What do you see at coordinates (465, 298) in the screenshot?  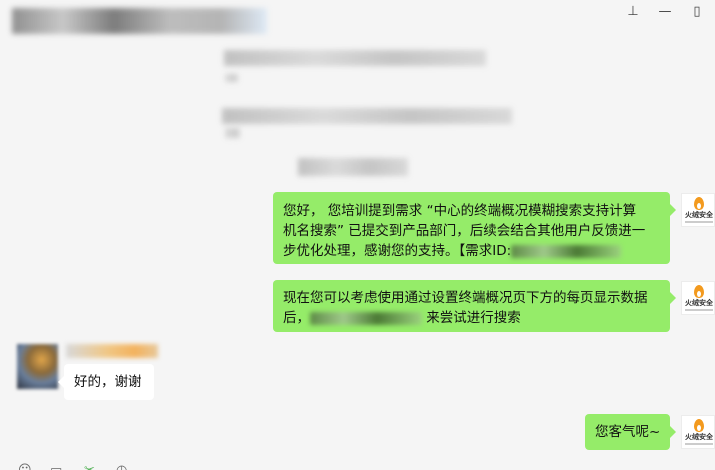 I see `message-text: 现在您可以考虑使用通过设置终端概况页下方的每页显示数据` at bounding box center [465, 298].